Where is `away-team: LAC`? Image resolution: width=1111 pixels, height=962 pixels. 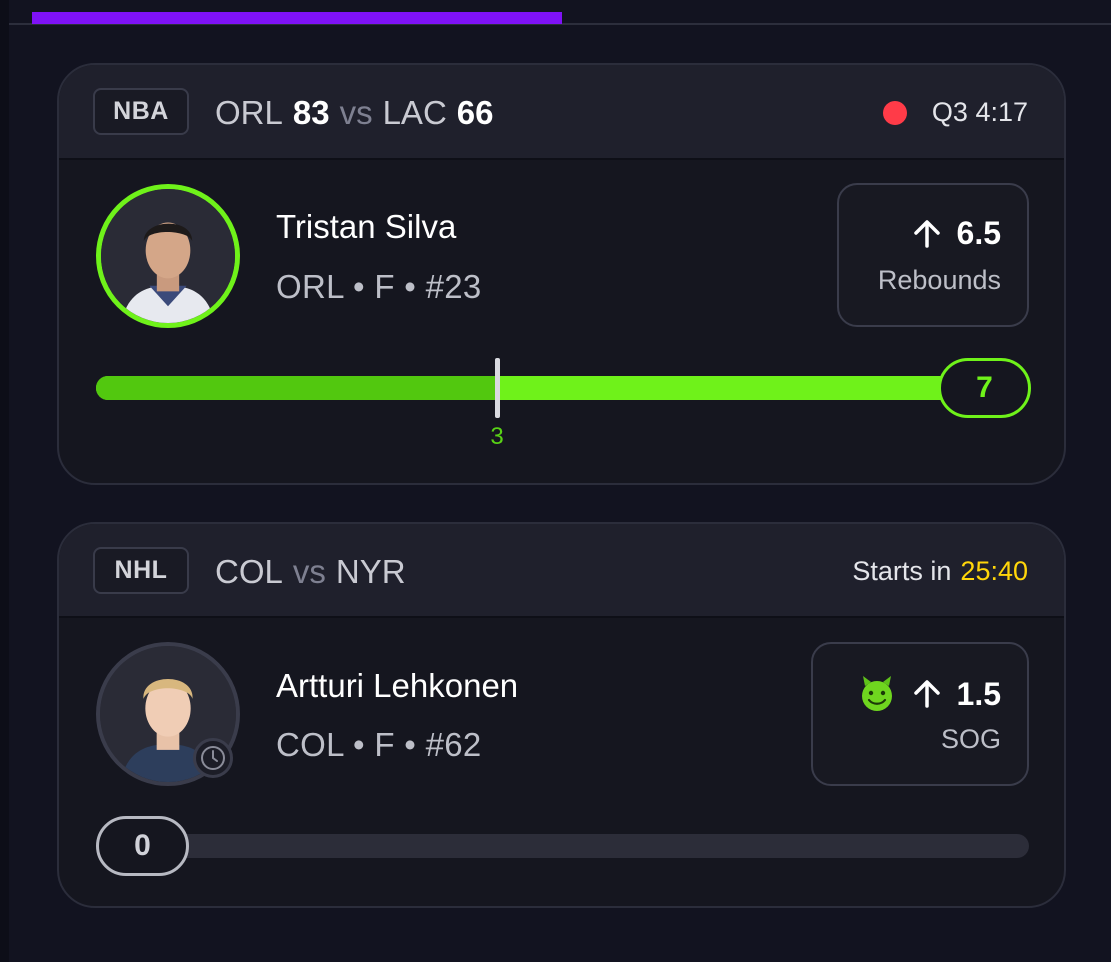
away-team: LAC is located at coordinates (414, 112).